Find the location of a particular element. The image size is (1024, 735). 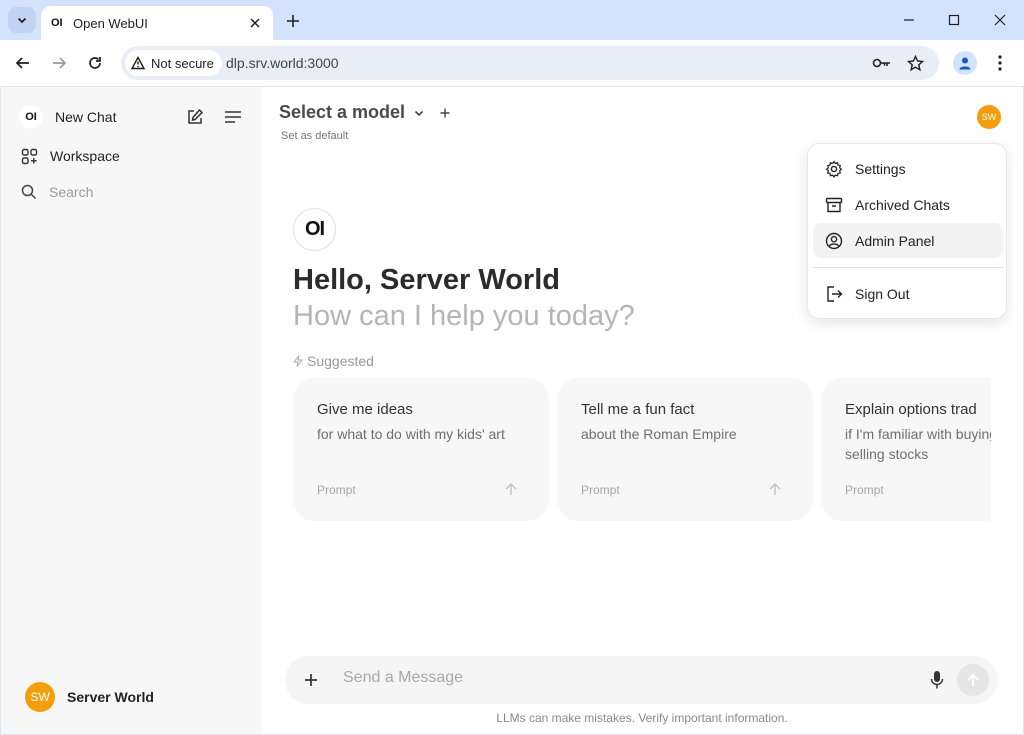

hero-logo: OI is located at coordinates (314, 229).